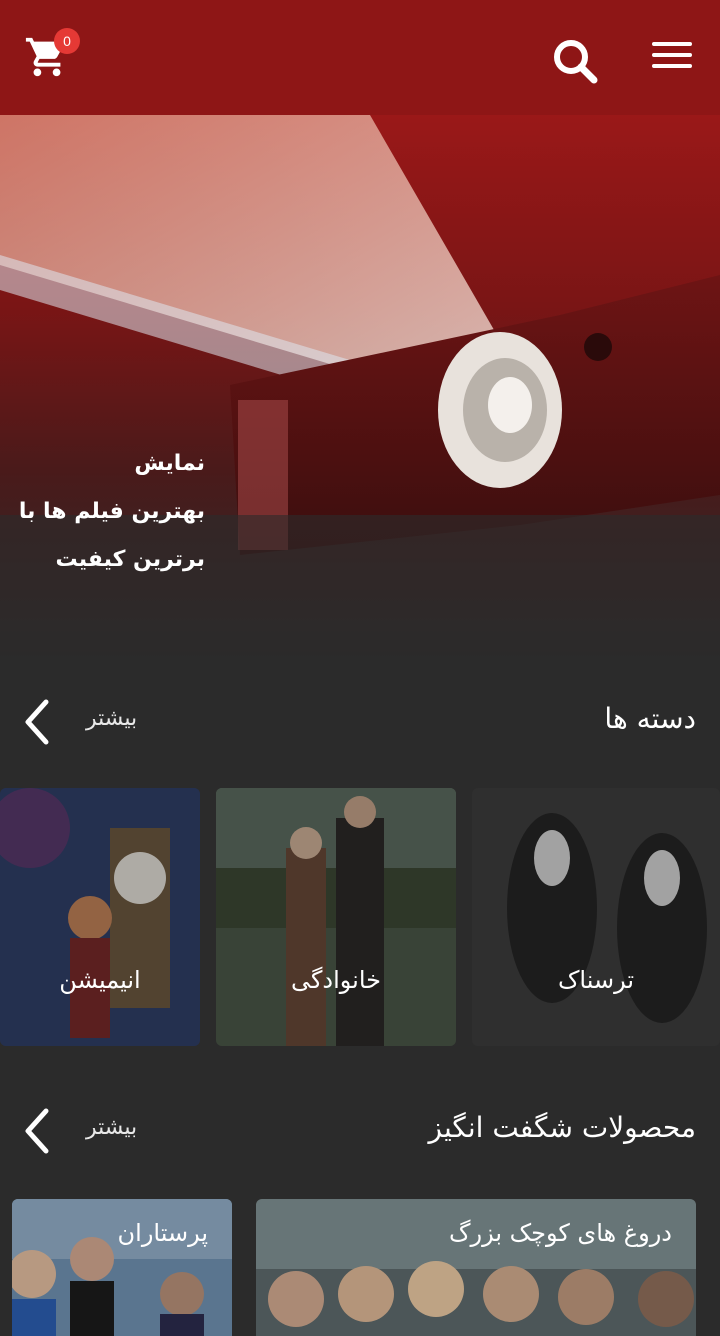 The width and height of the screenshot is (720, 1336). I want to click on category-image-family, so click(336, 917).